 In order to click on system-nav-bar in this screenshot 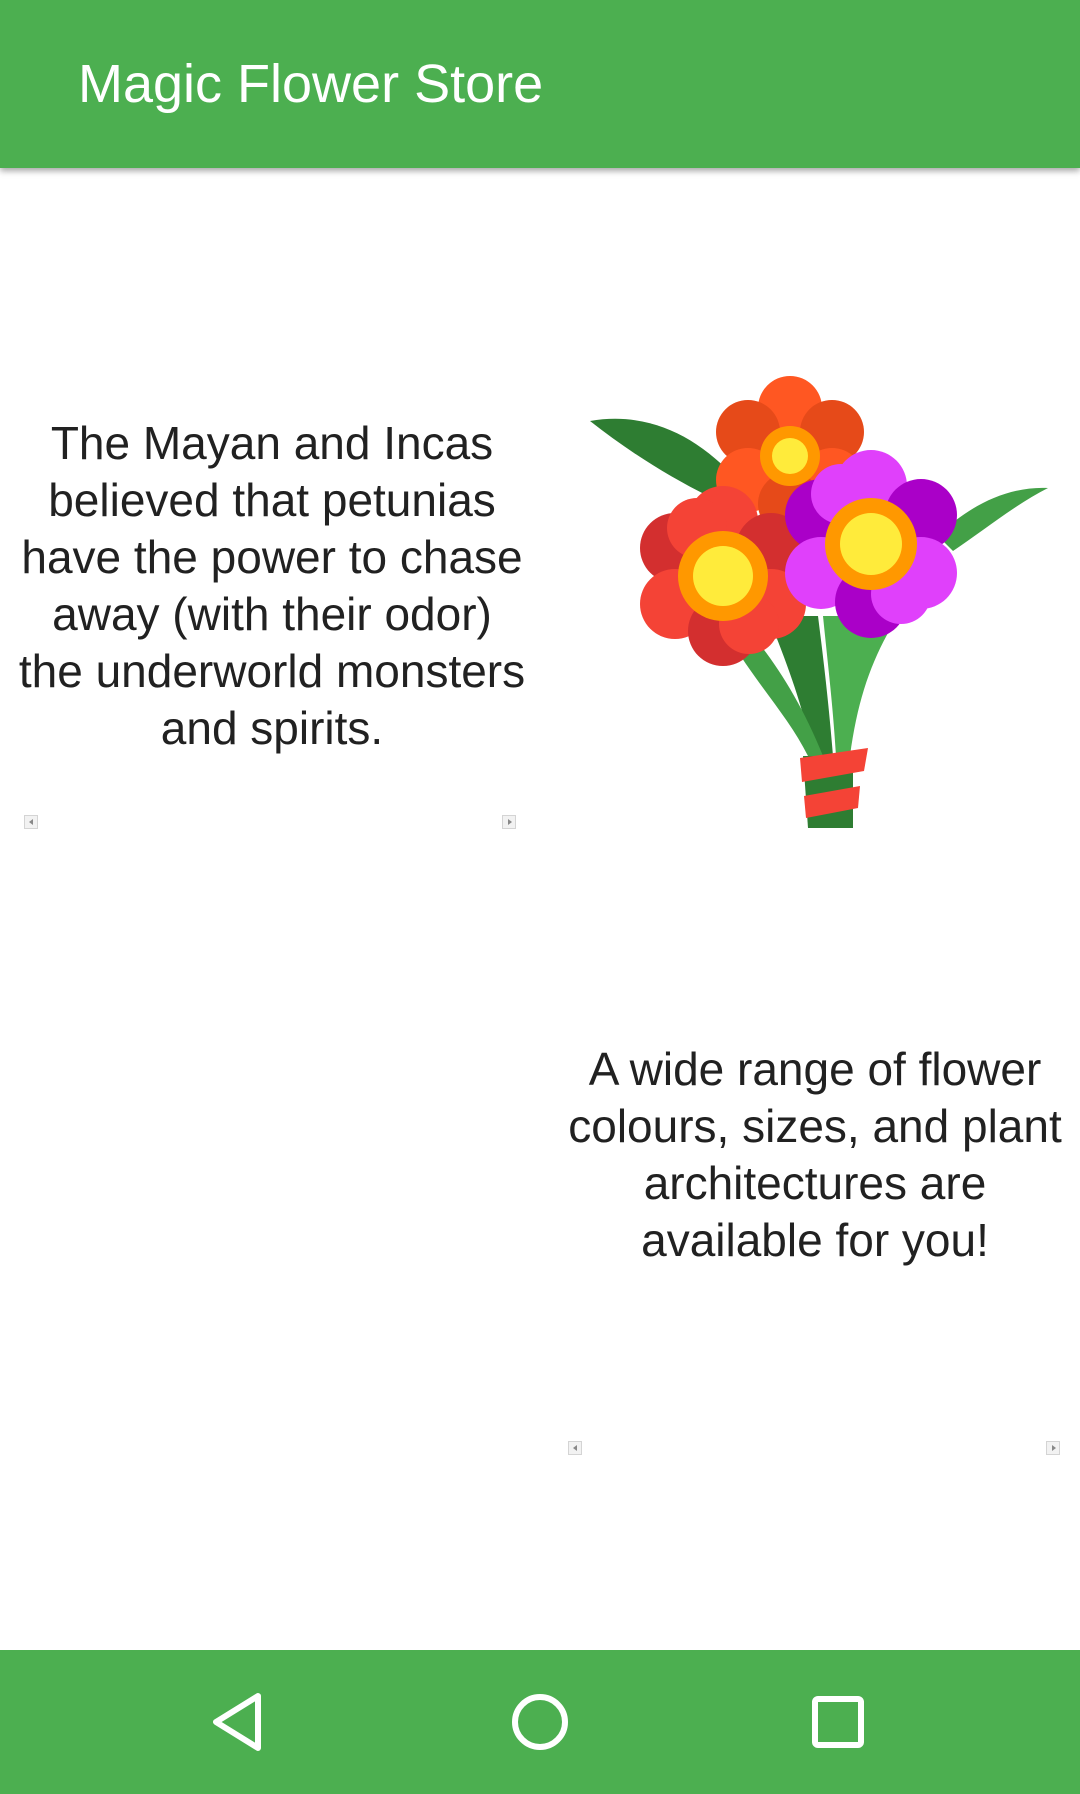, I will do `click(540, 1722)`.